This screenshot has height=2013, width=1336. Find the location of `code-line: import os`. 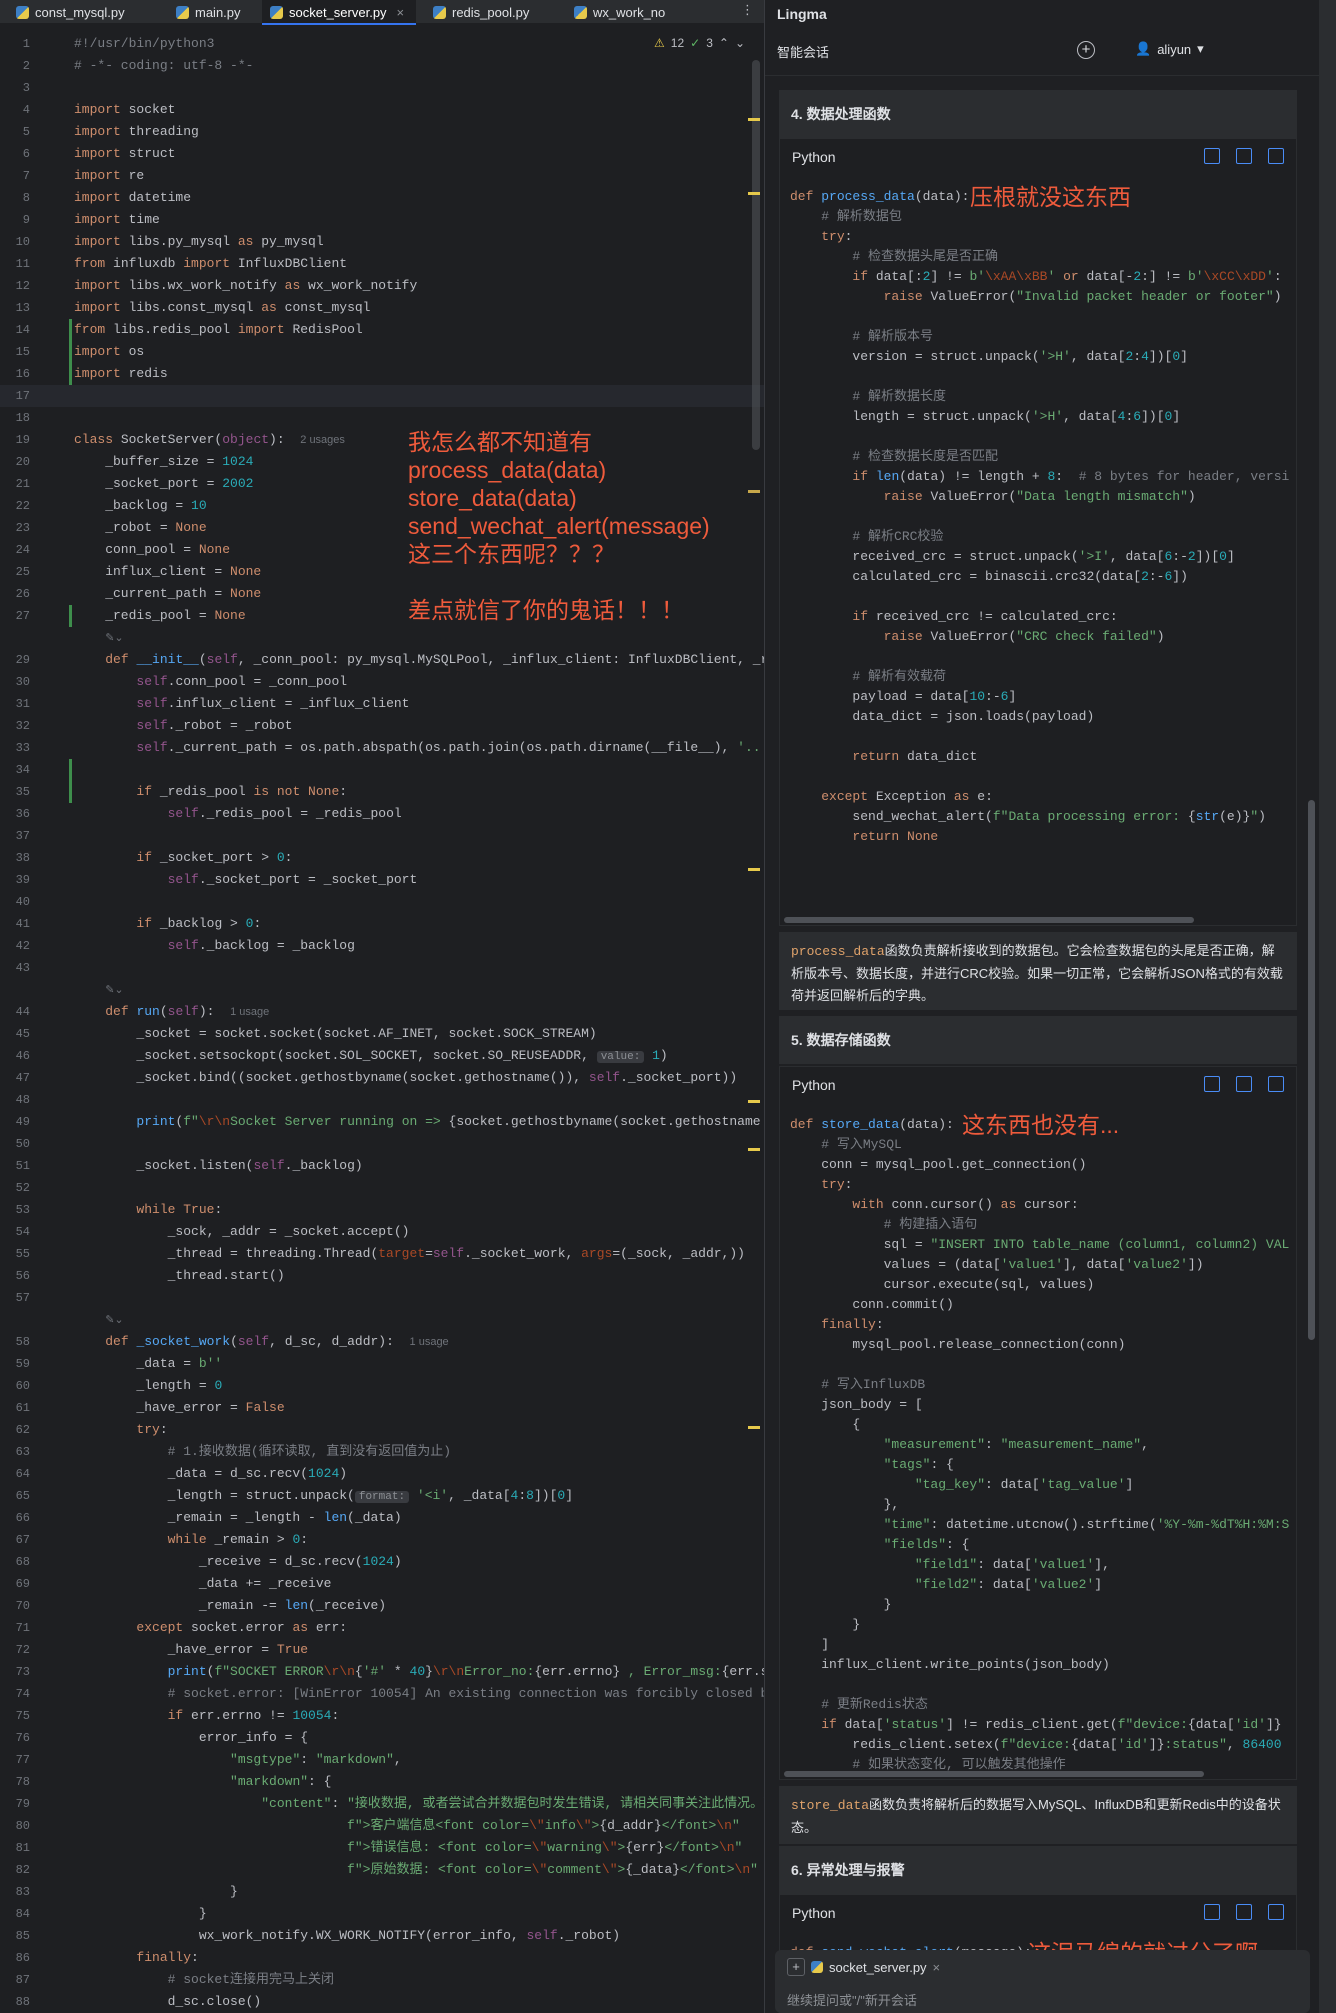

code-line: import os is located at coordinates (109, 352).